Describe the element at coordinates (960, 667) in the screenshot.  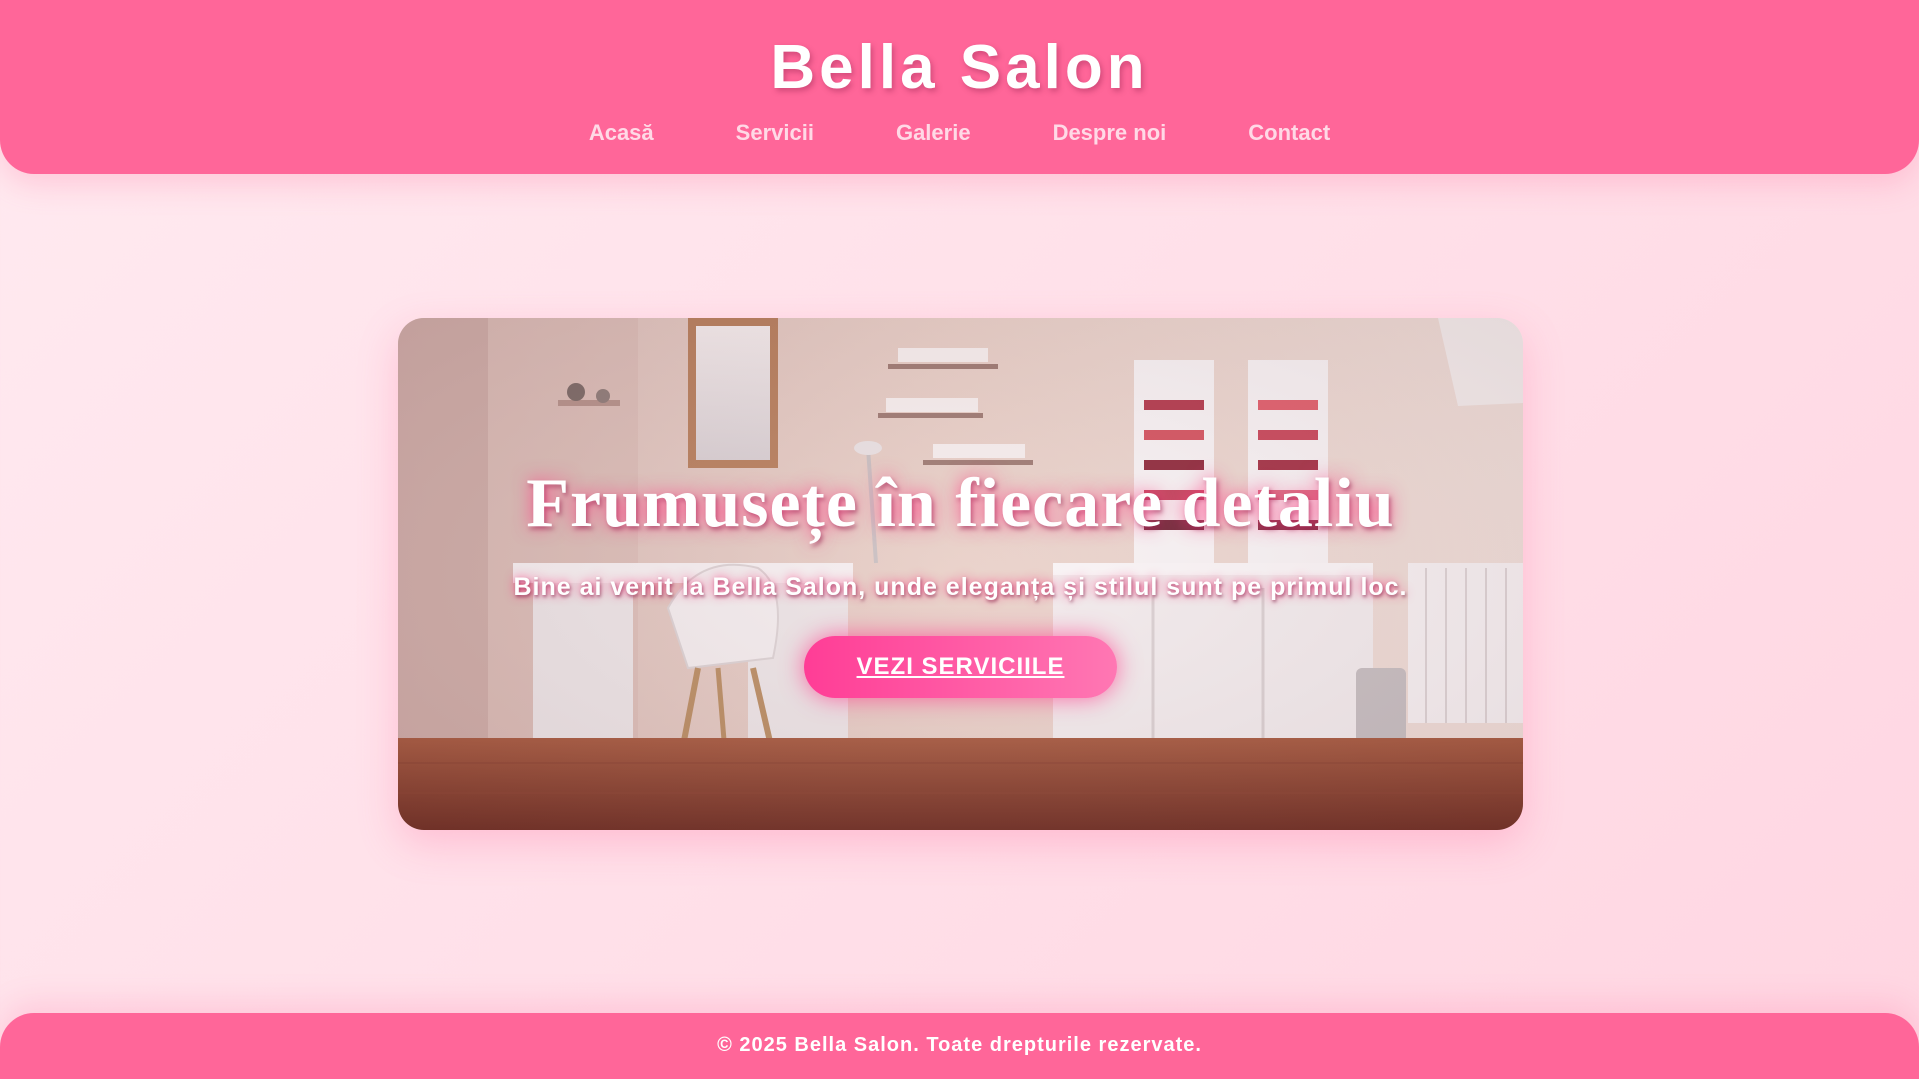
I see `view-services-button: VEZI SERVICIILE` at that location.